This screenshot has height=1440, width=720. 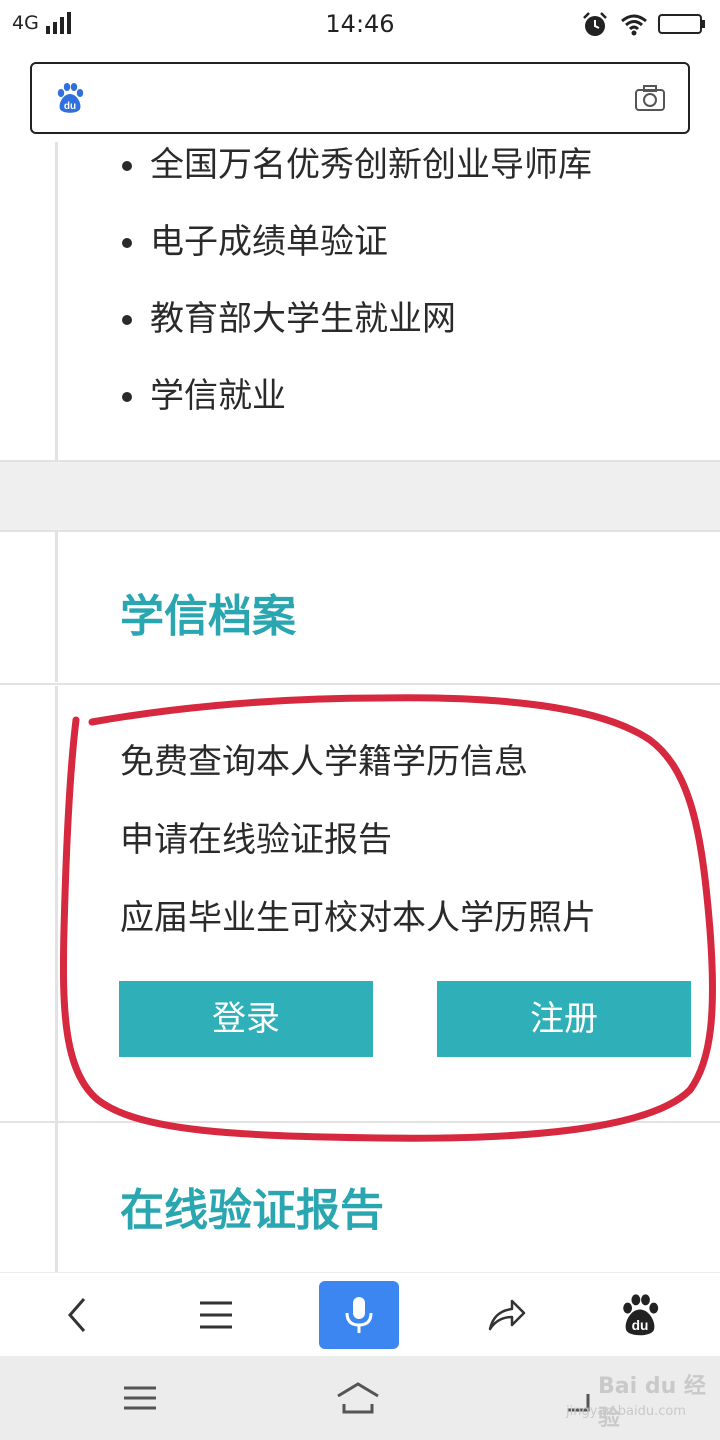 What do you see at coordinates (564, 1019) in the screenshot?
I see `register-button: 注册` at bounding box center [564, 1019].